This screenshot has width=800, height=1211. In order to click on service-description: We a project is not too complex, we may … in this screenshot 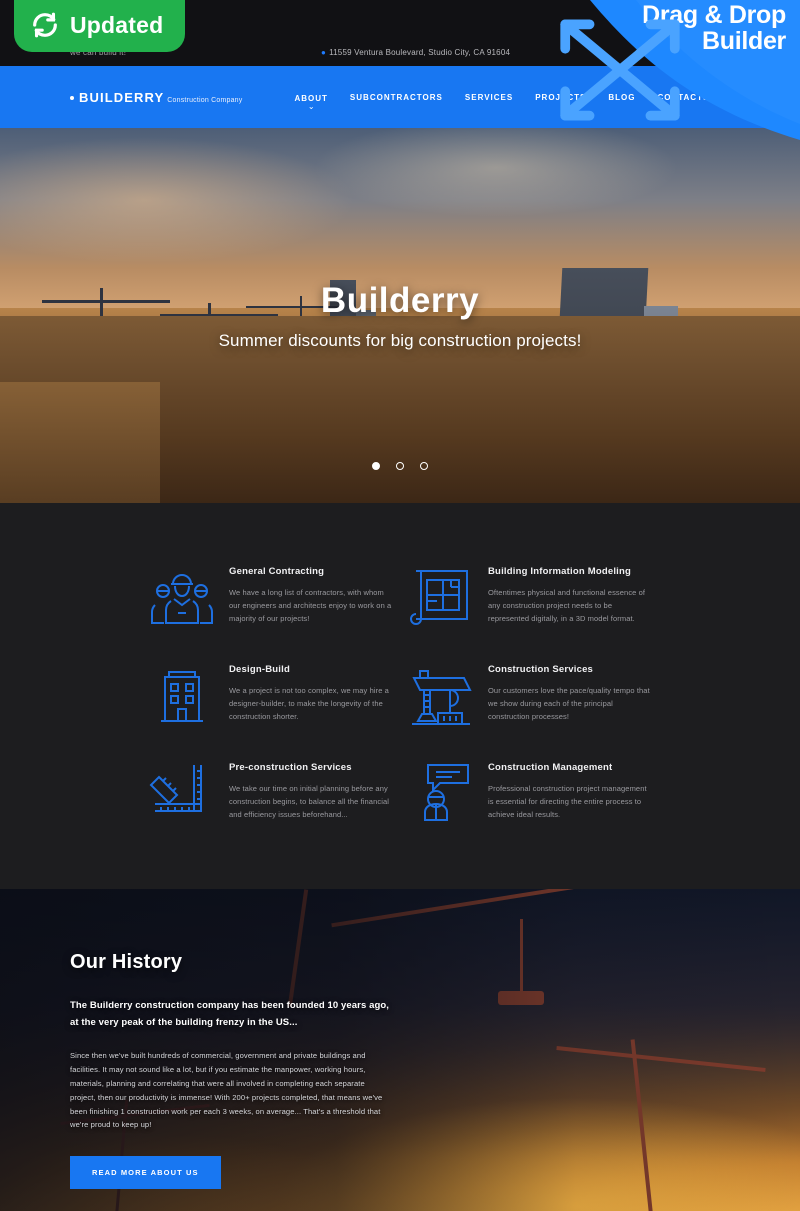, I will do `click(309, 703)`.